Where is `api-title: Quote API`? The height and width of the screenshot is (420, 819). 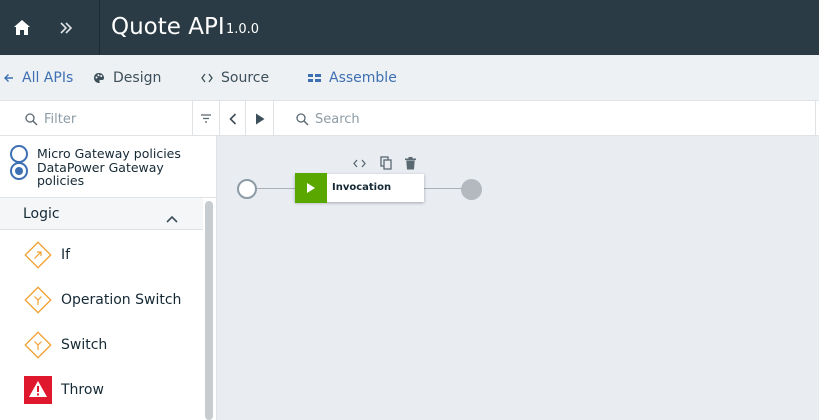 api-title: Quote API is located at coordinates (168, 27).